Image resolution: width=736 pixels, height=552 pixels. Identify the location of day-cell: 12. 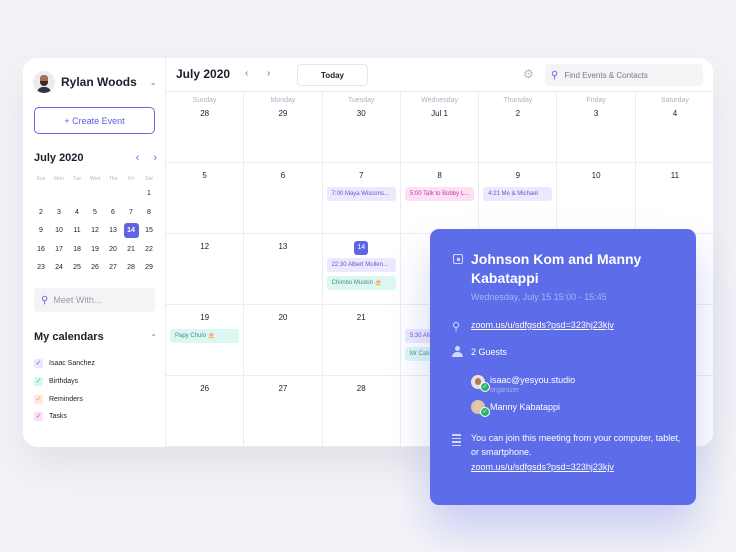
(205, 269).